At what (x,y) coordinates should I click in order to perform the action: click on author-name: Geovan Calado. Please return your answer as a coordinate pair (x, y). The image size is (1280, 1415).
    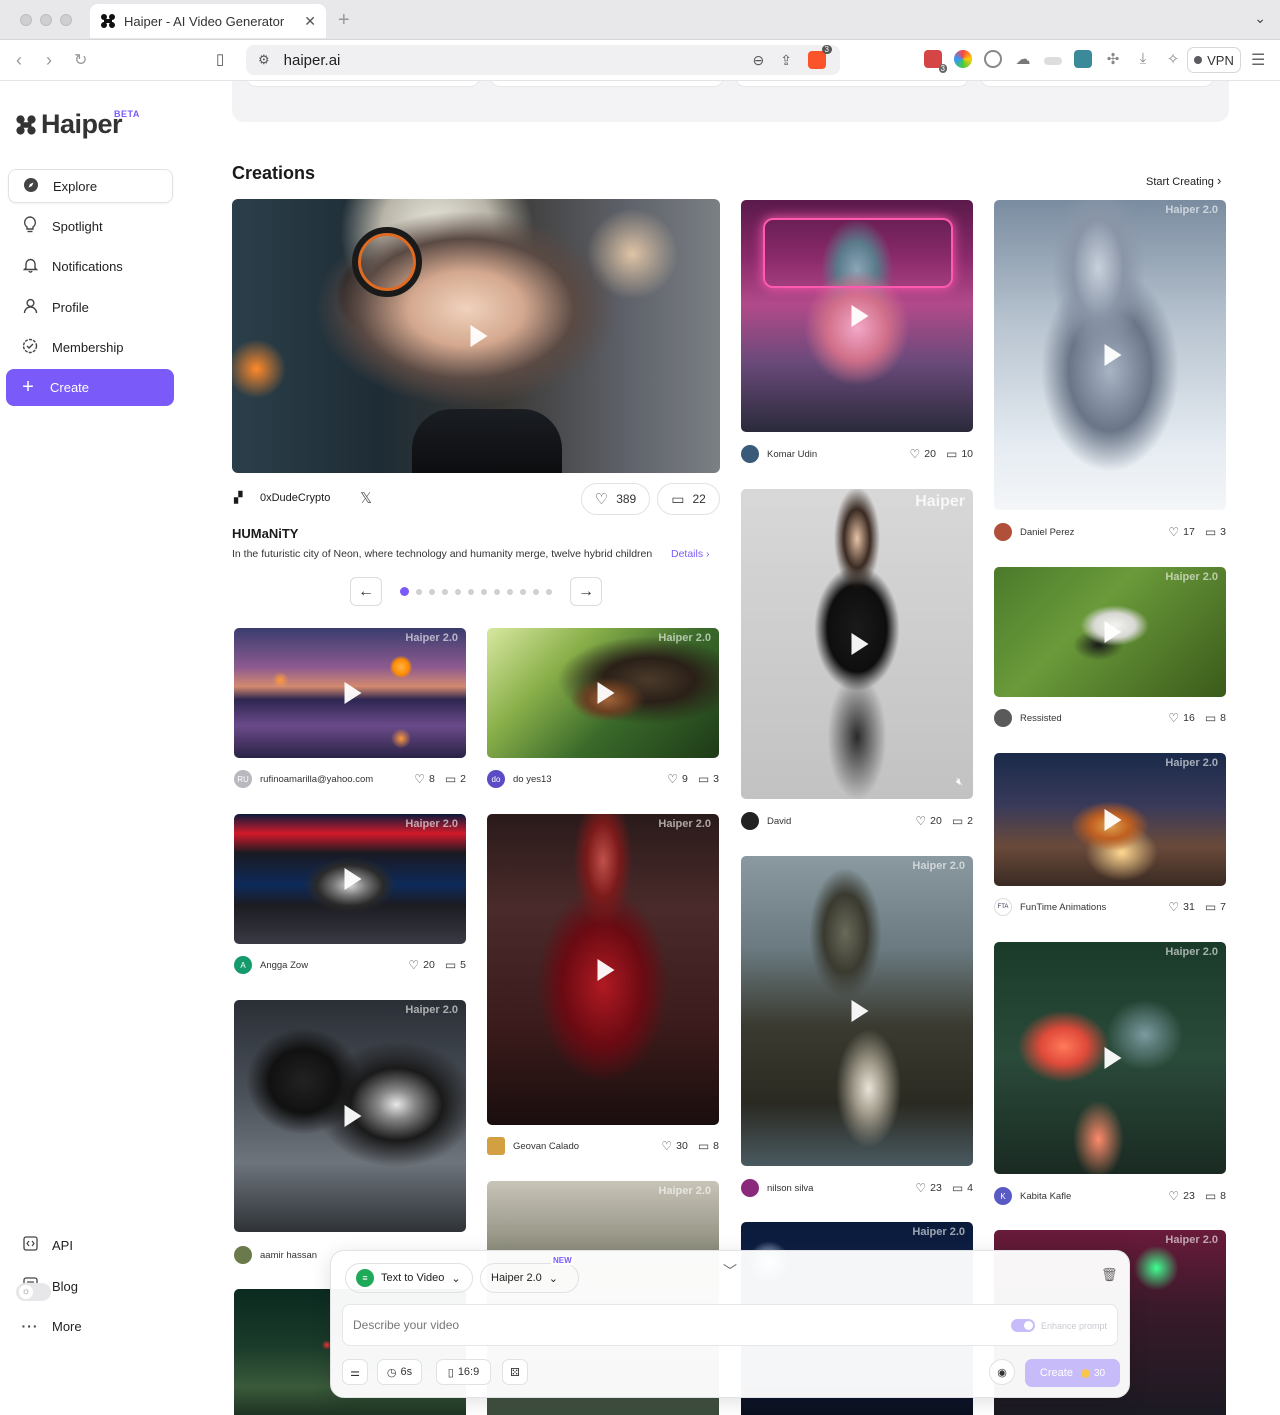
    Looking at the image, I should click on (578, 1146).